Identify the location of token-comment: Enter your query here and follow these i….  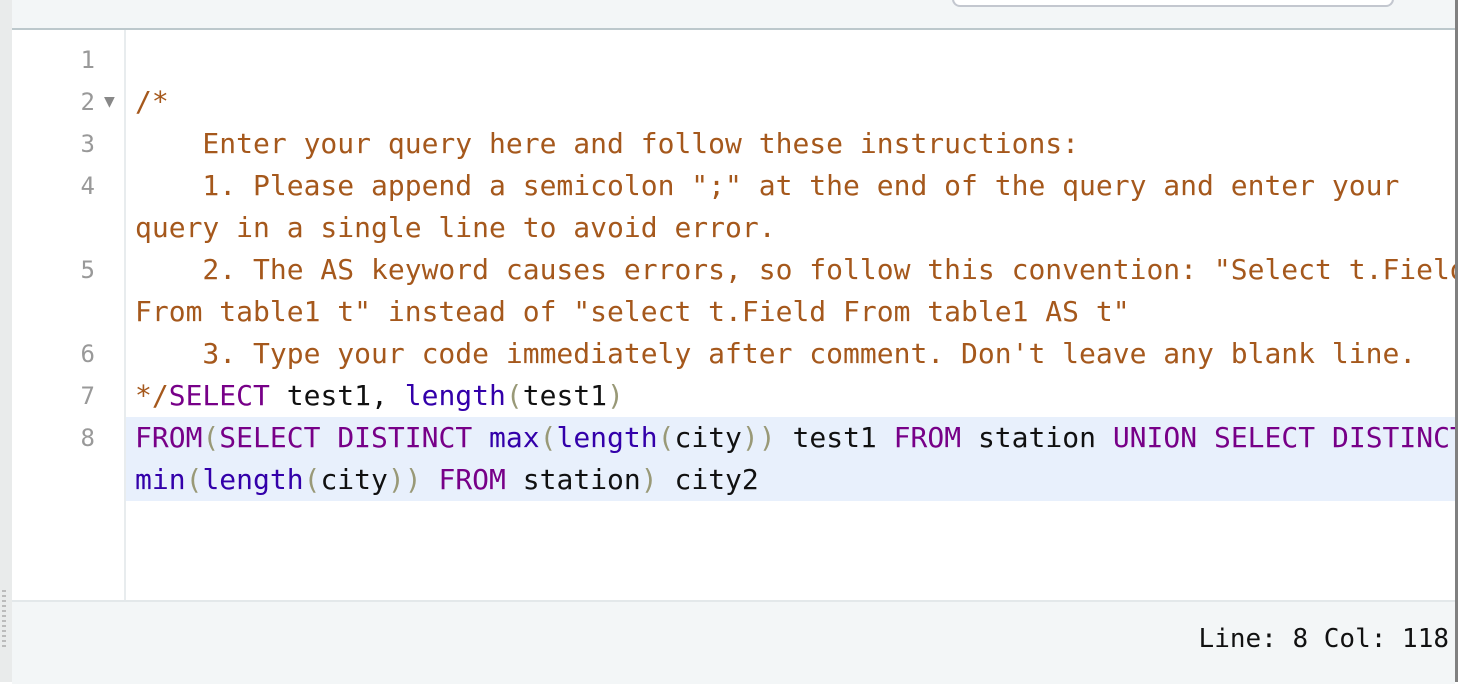
(607, 143).